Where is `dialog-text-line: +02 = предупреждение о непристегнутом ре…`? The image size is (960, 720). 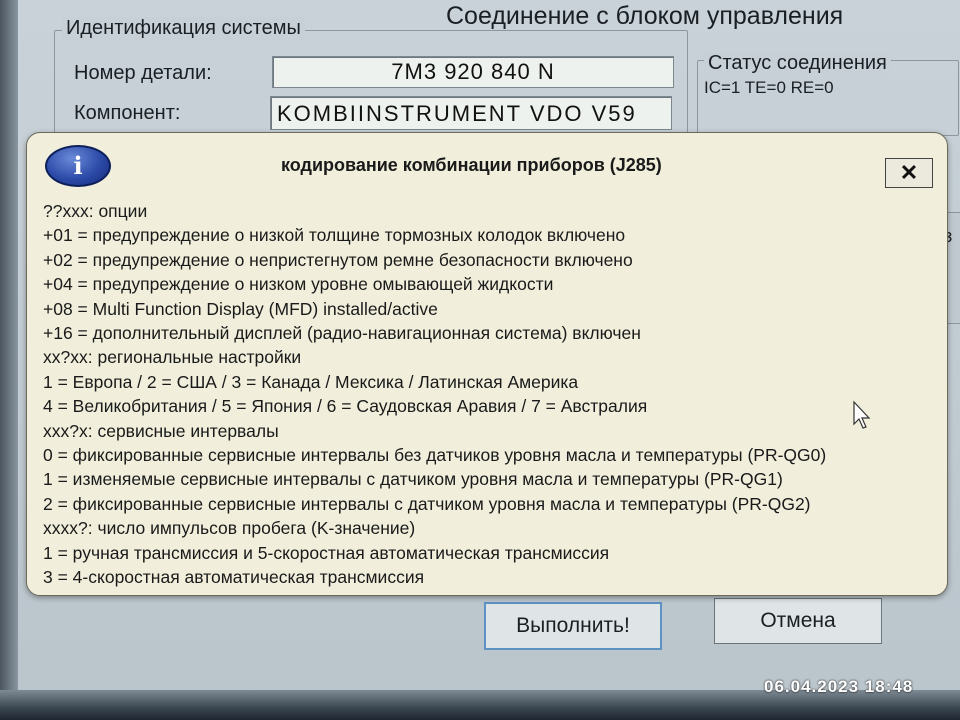
dialog-text-line: +02 = предупреждение о непристегнутом ре… is located at coordinates (338, 259).